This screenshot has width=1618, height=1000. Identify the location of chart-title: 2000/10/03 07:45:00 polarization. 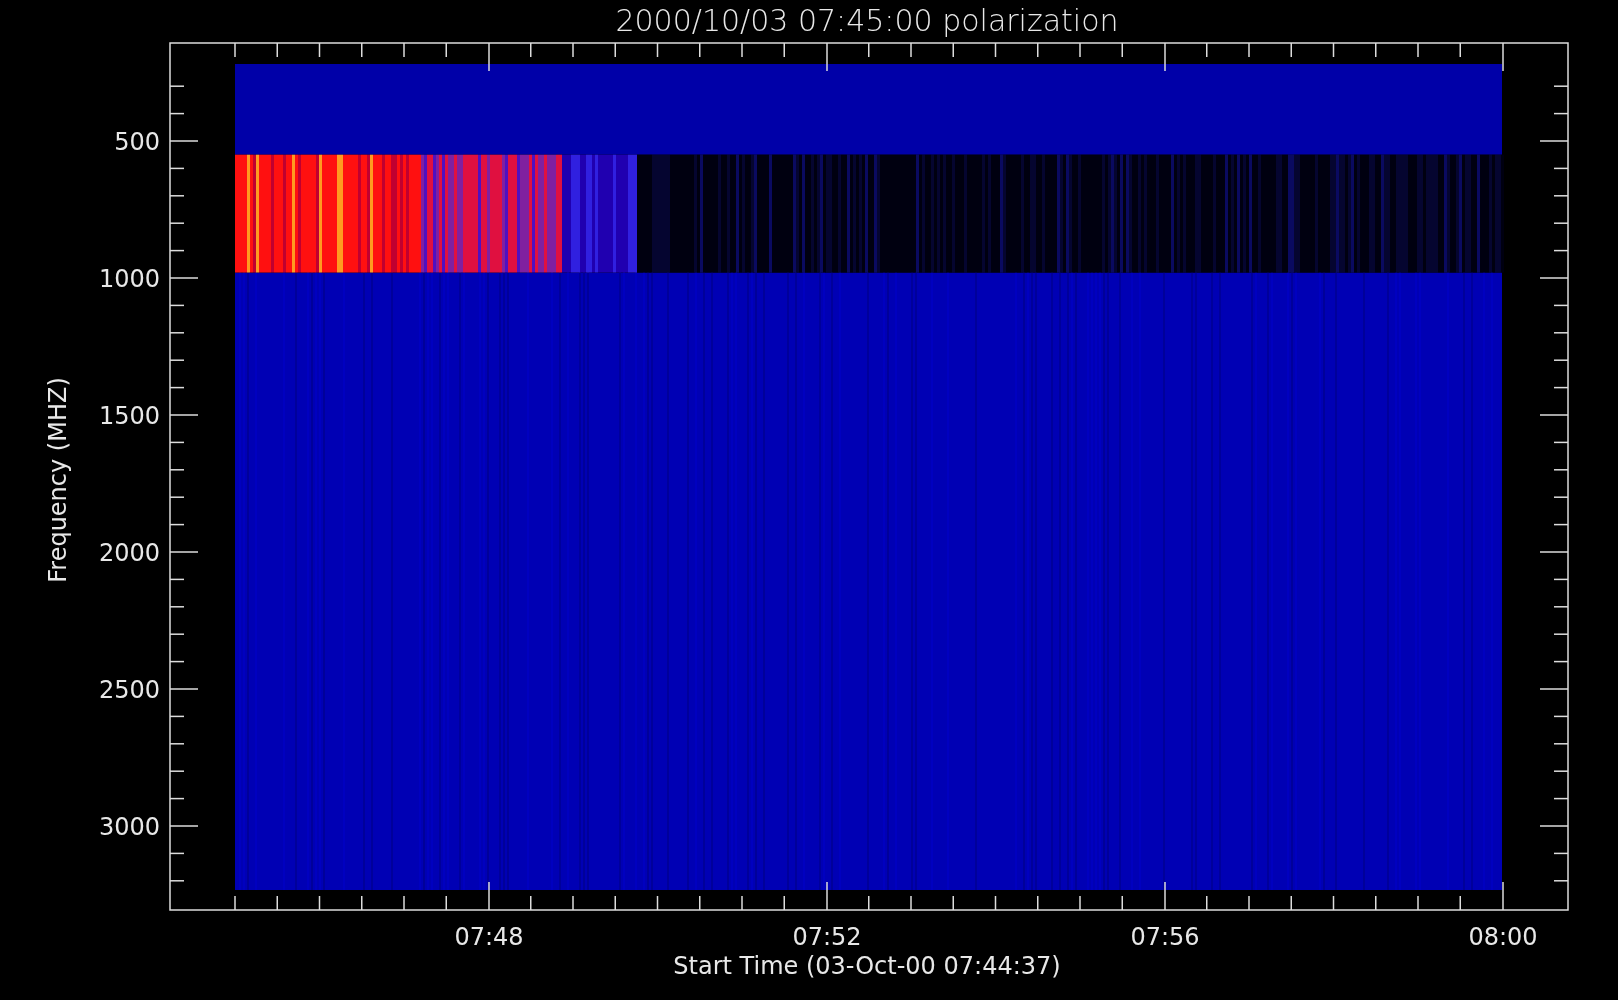
(867, 20).